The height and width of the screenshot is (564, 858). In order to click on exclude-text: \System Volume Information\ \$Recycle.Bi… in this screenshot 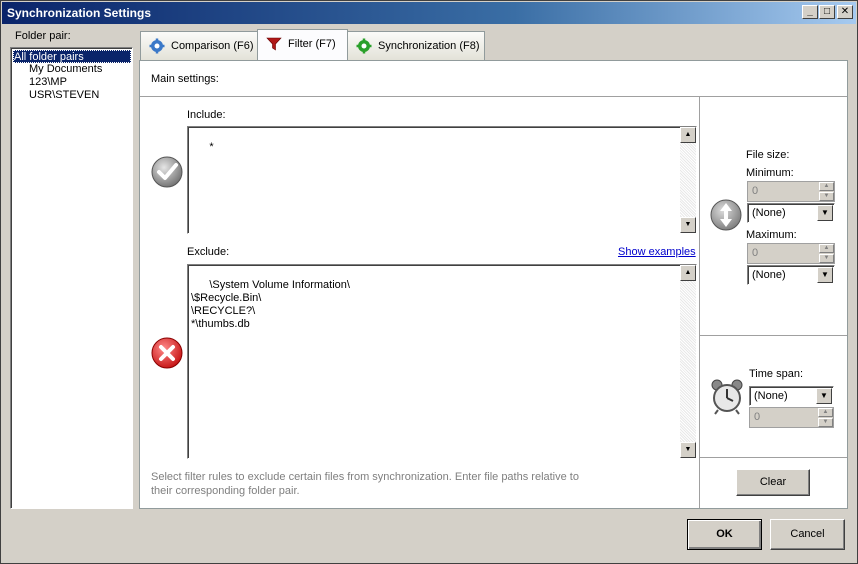, I will do `click(270, 304)`.